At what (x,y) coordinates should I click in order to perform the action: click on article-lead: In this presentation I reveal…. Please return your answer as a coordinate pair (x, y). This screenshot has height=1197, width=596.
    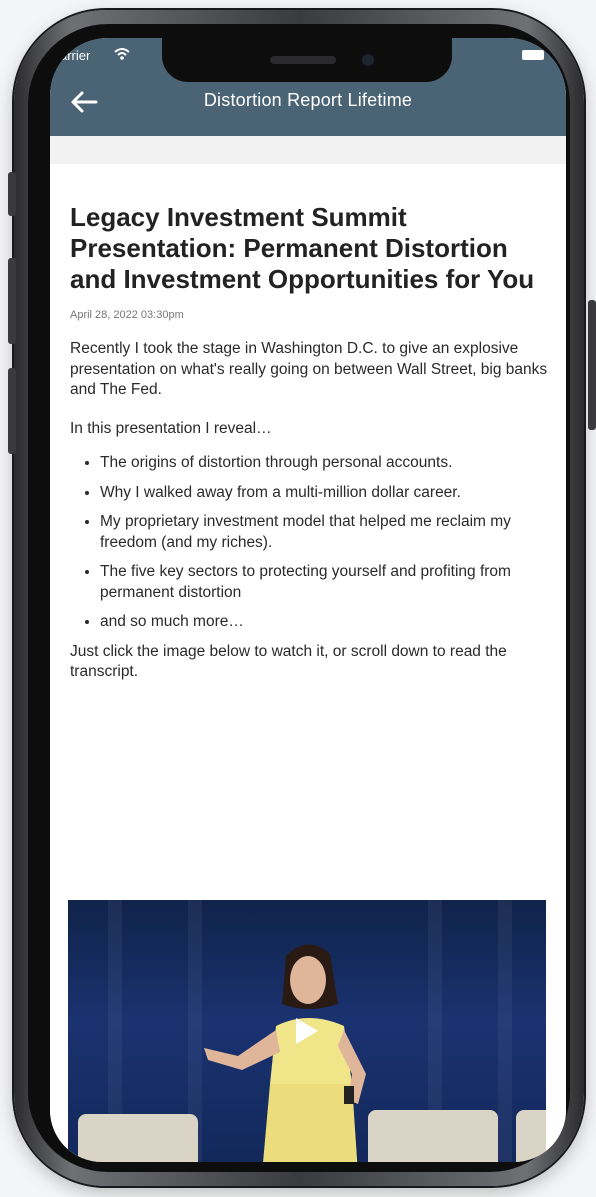
    Looking at the image, I should click on (171, 428).